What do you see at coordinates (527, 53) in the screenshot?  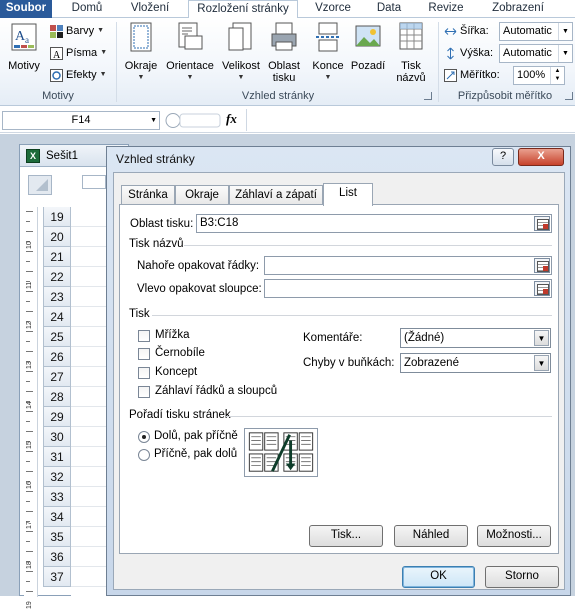 I see `height-value: Automatic` at bounding box center [527, 53].